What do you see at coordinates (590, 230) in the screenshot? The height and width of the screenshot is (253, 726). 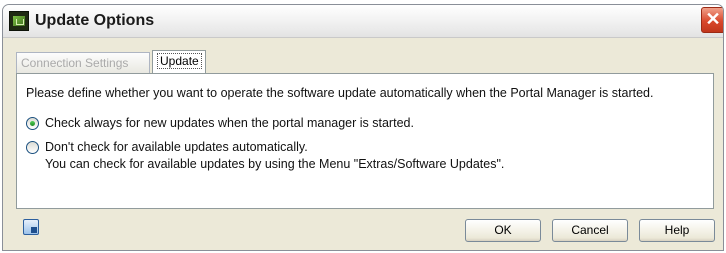 I see `cancel-button: Cancel` at bounding box center [590, 230].